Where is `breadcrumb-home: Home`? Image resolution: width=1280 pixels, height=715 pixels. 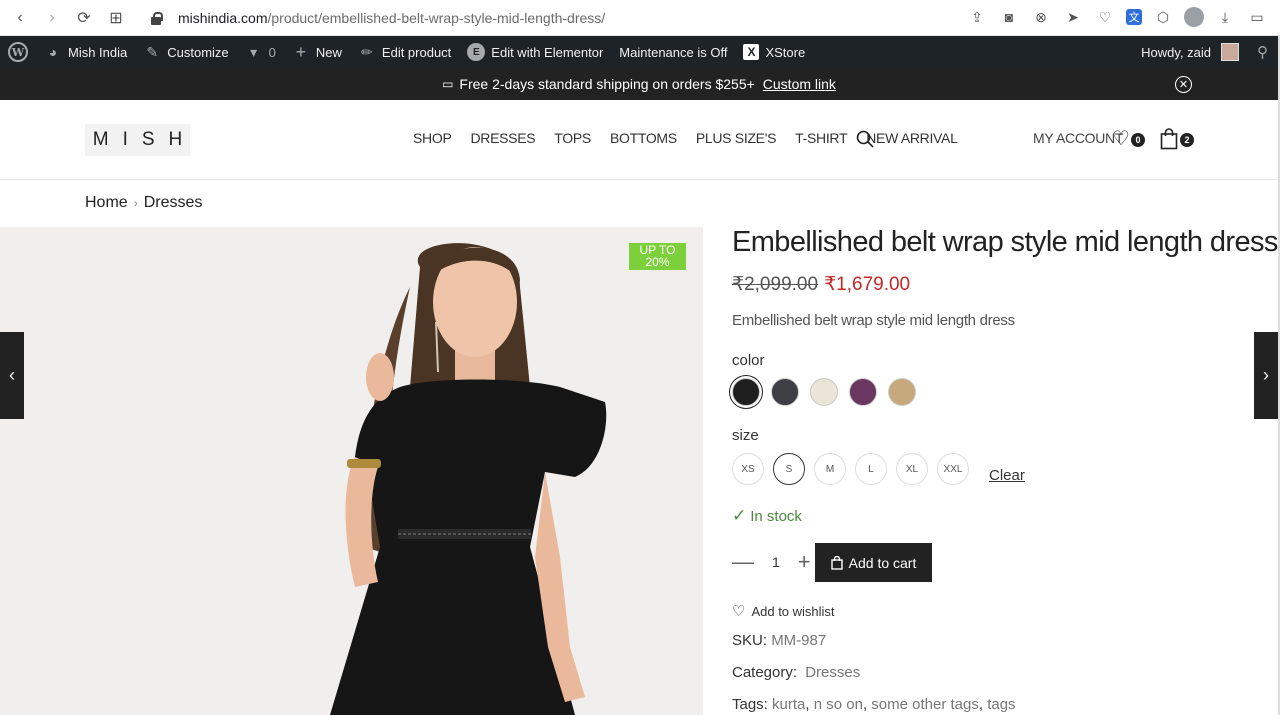
breadcrumb-home: Home is located at coordinates (106, 203).